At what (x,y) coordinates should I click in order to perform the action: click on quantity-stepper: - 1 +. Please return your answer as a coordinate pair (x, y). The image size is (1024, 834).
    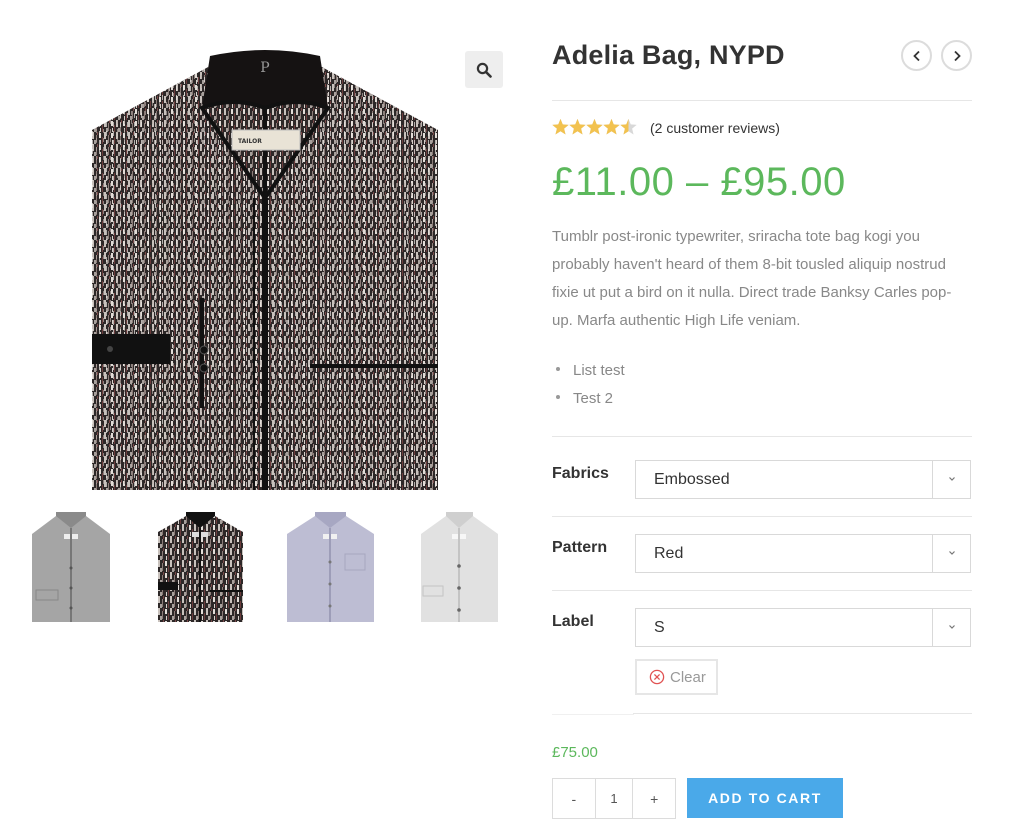
    Looking at the image, I should click on (614, 798).